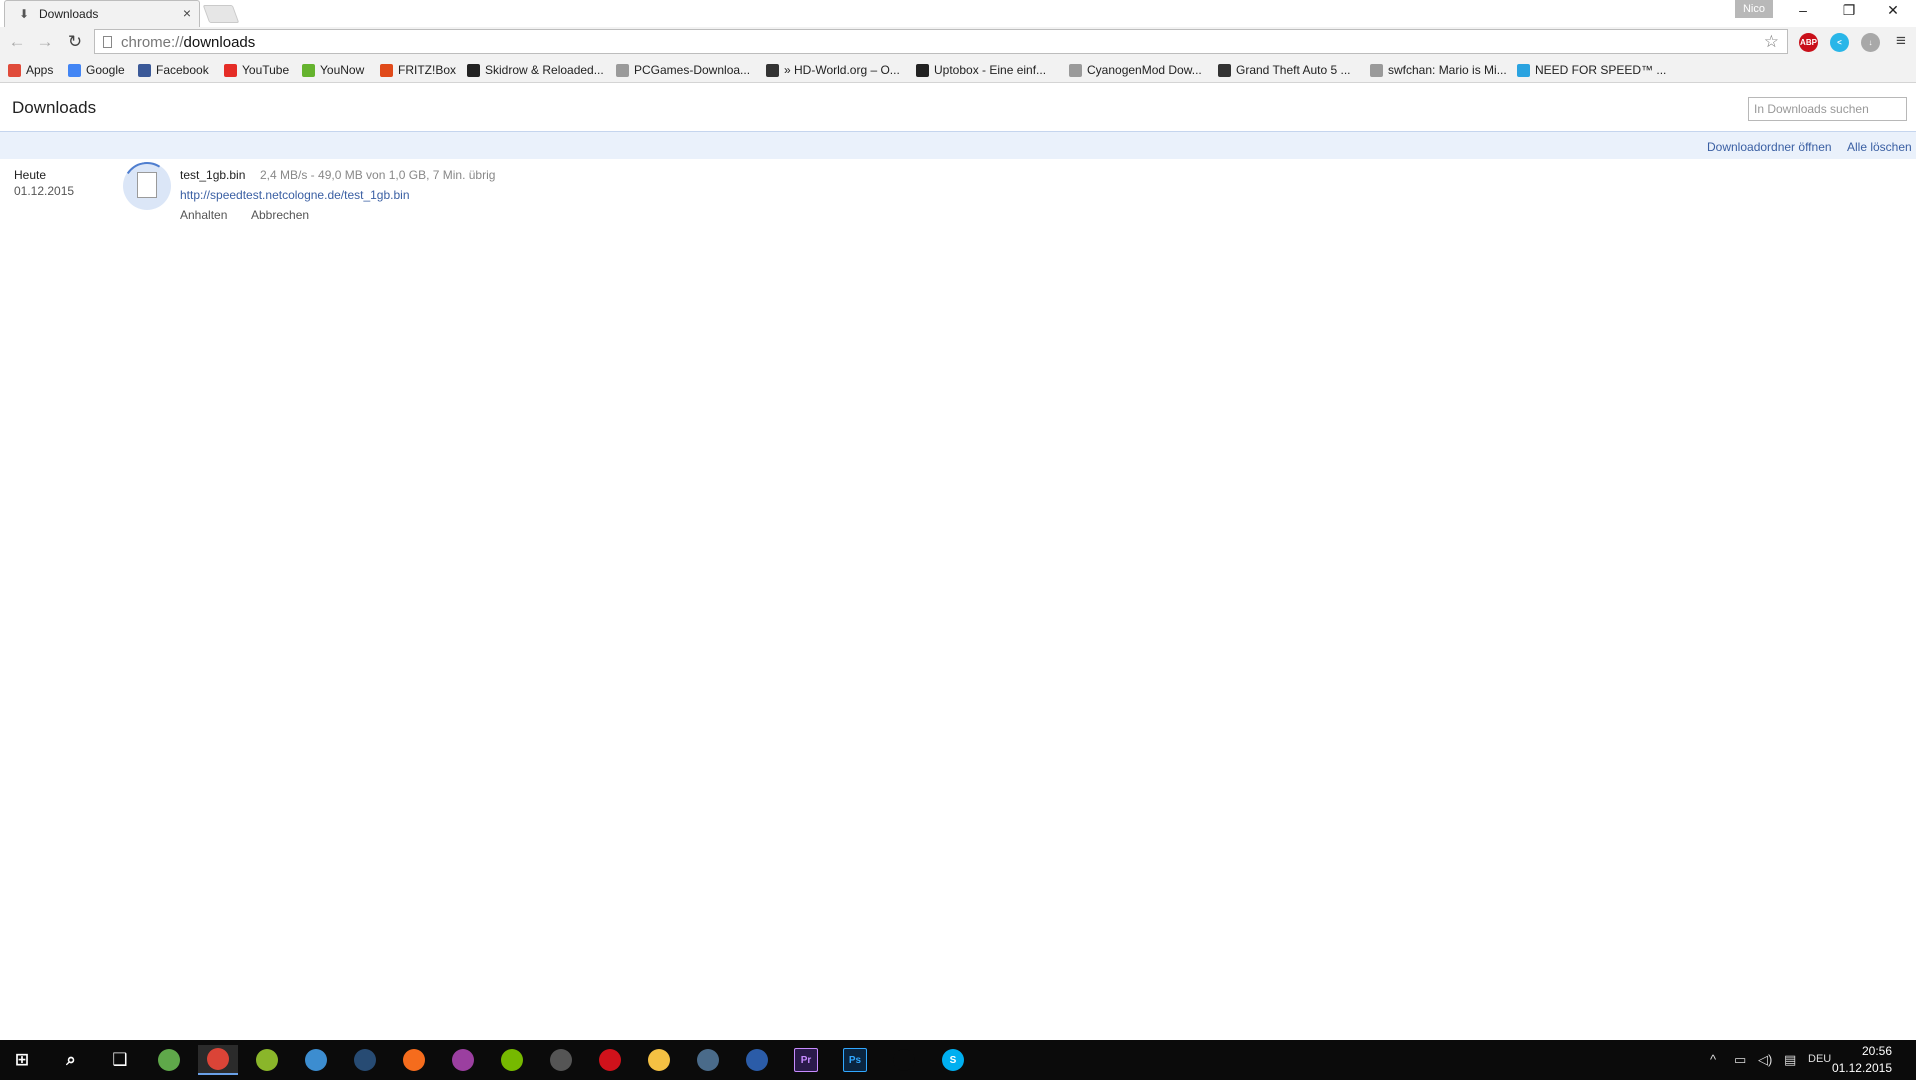 This screenshot has width=1916, height=1080. I want to click on fan-app-glyph-icon, so click(904, 1060).